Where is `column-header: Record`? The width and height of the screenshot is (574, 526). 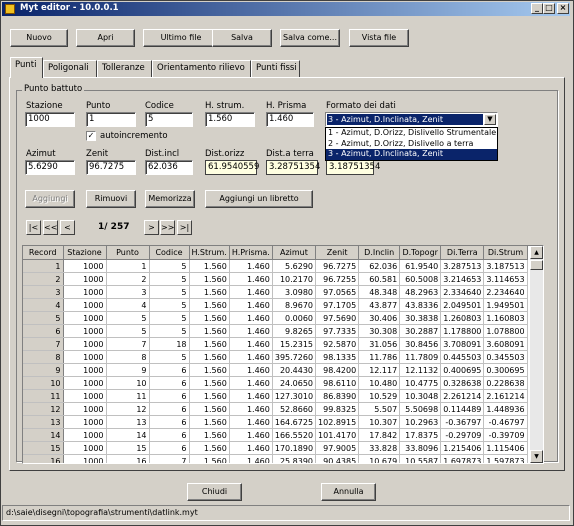 column-header: Record is located at coordinates (43, 253).